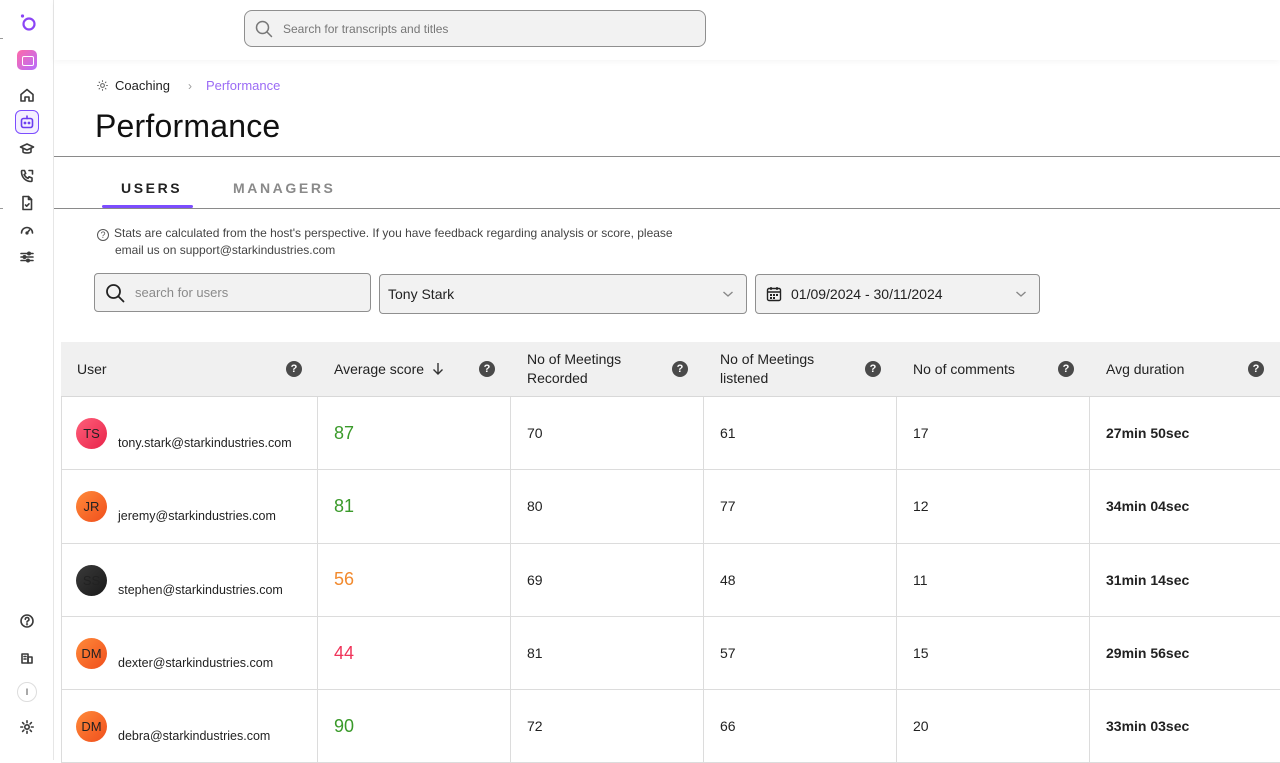 This screenshot has width=1280, height=763. I want to click on recorded-cell: 81, so click(607, 653).